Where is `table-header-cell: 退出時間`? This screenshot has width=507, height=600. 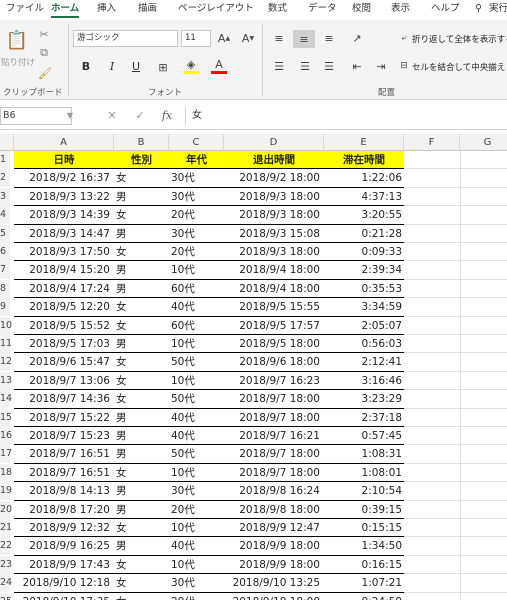
table-header-cell: 退出時間 is located at coordinates (274, 160).